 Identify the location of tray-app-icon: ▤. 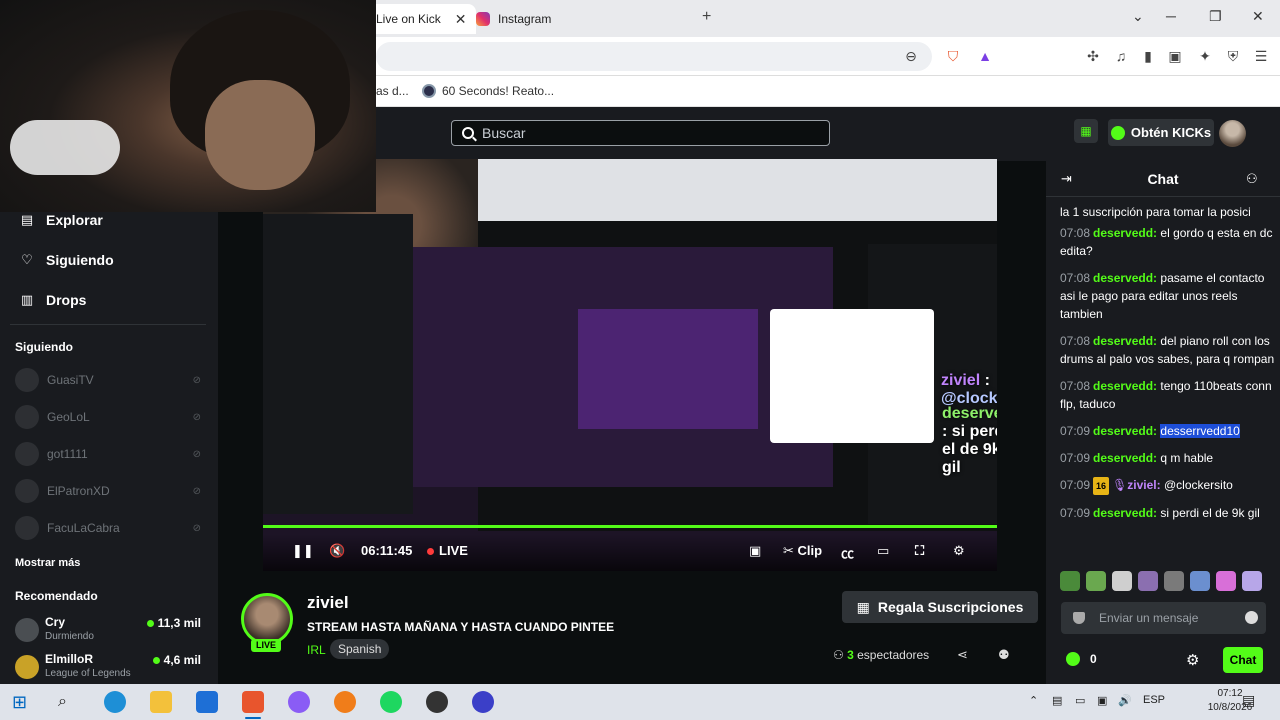
(1057, 700).